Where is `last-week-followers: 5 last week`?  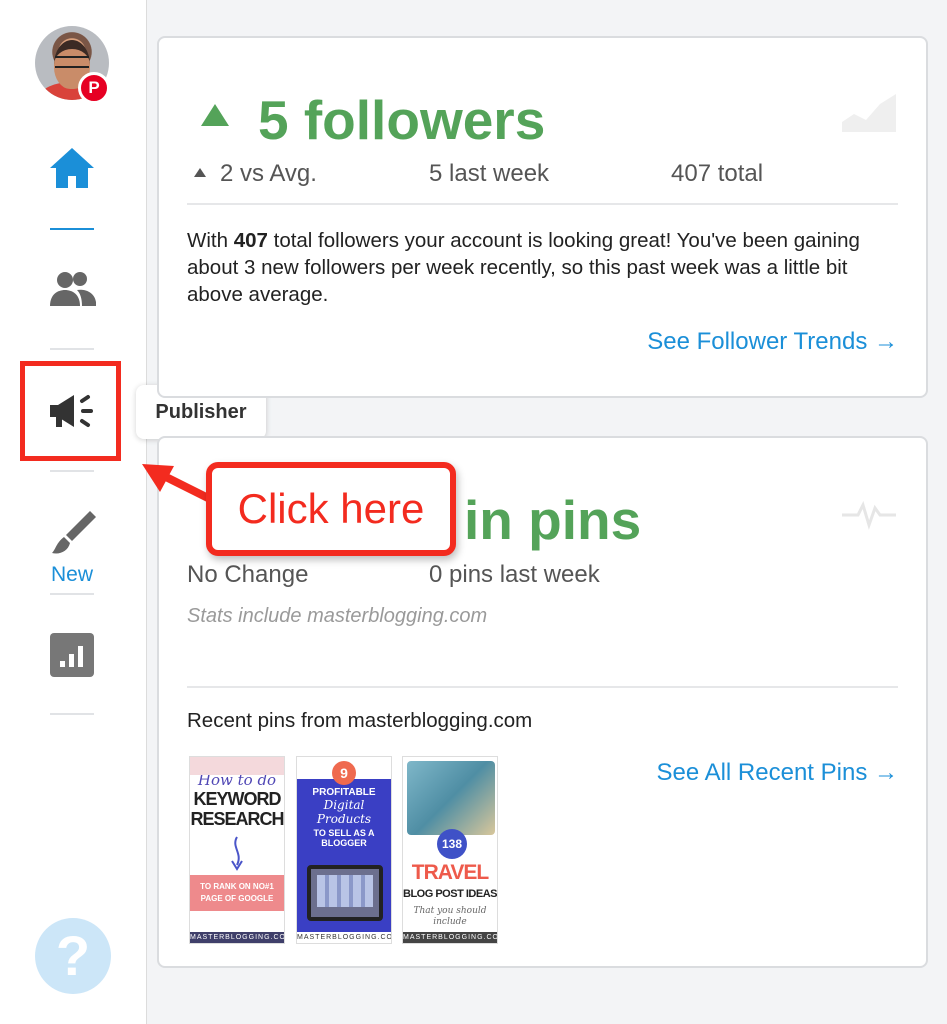
last-week-followers: 5 last week is located at coordinates (489, 173).